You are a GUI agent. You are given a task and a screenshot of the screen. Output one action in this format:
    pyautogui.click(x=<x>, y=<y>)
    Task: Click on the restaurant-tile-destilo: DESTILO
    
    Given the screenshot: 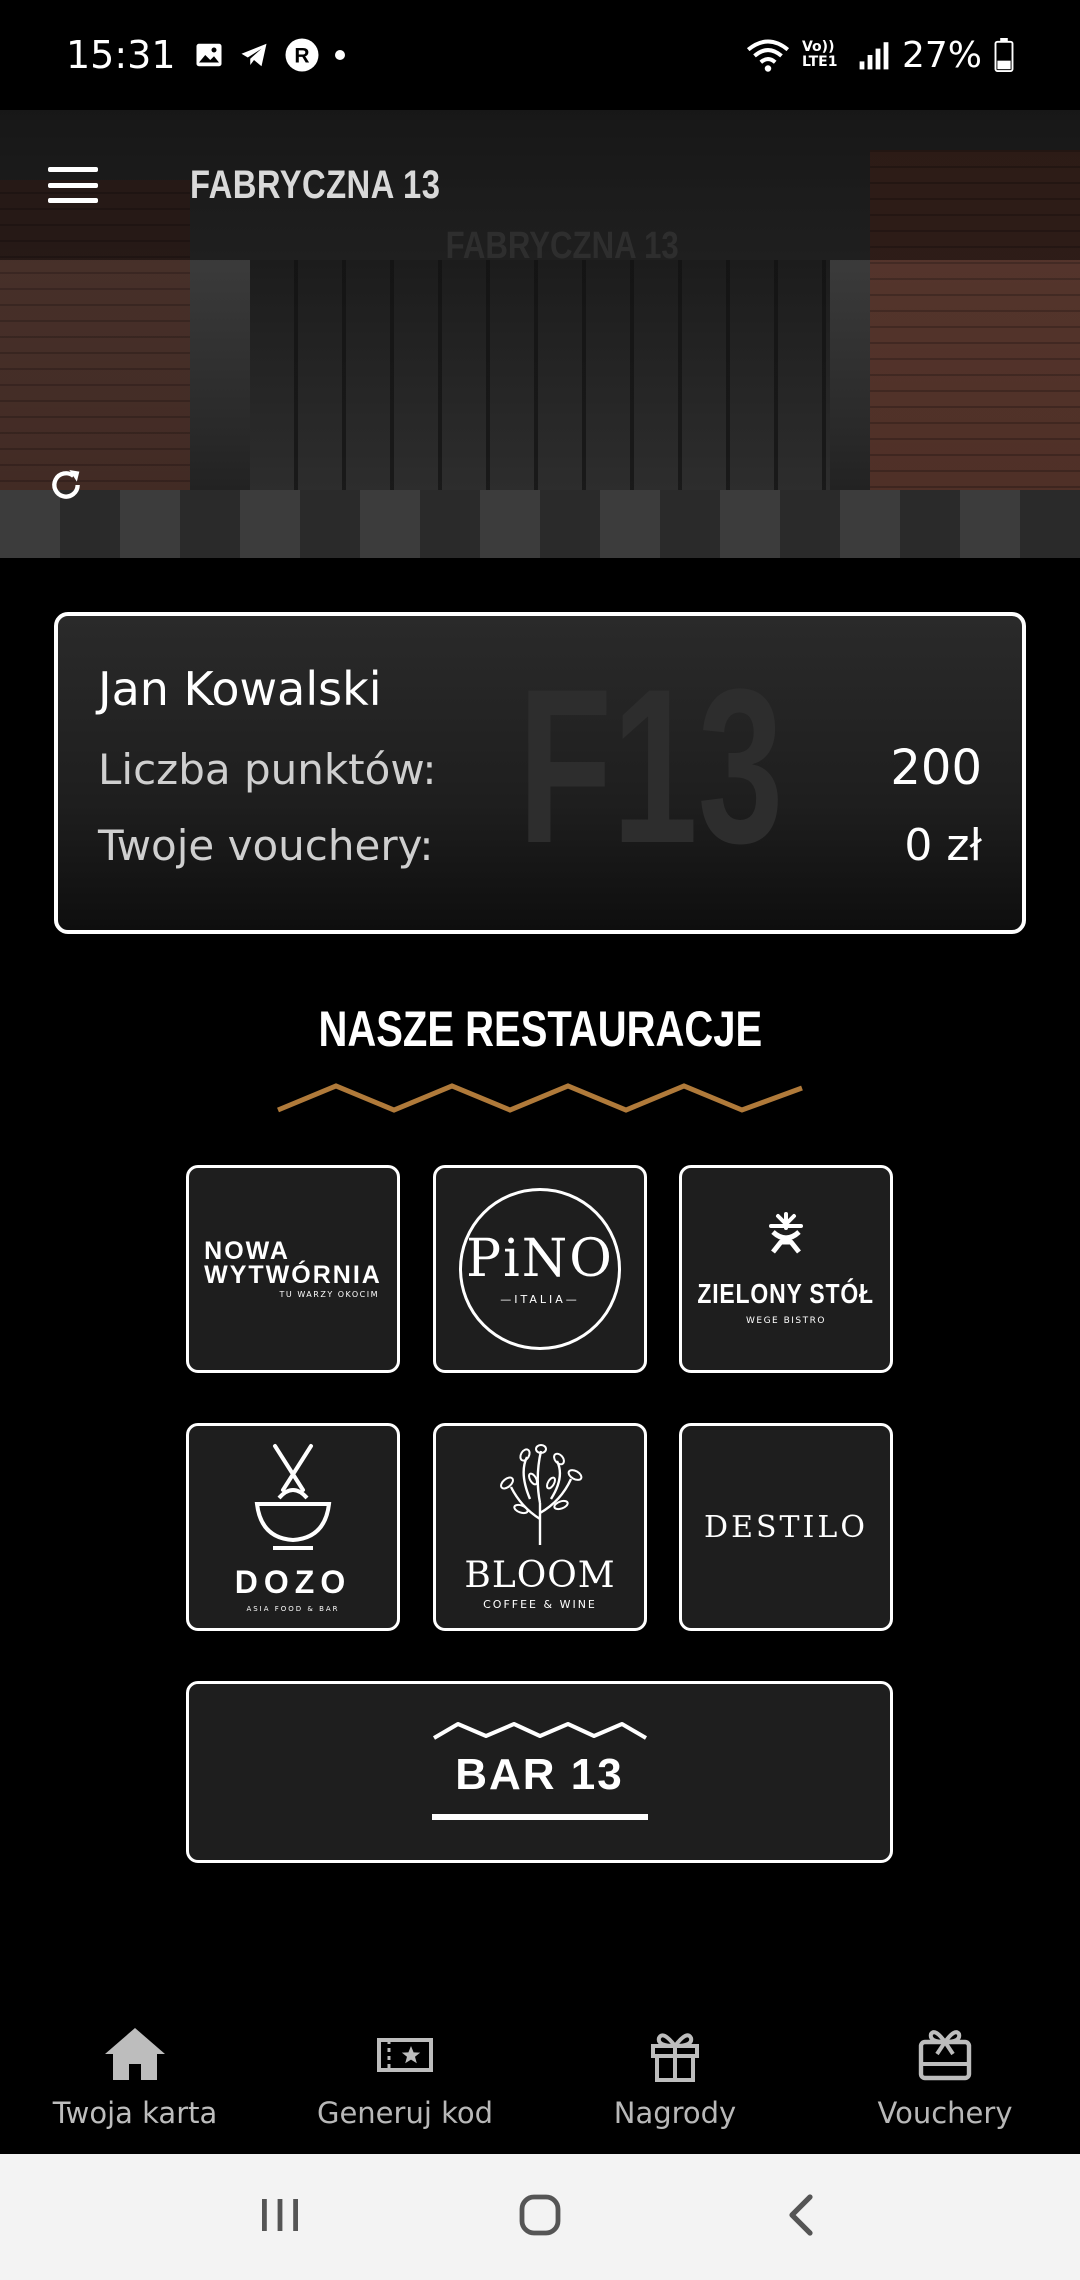 What is the action you would take?
    pyautogui.click(x=786, y=1527)
    